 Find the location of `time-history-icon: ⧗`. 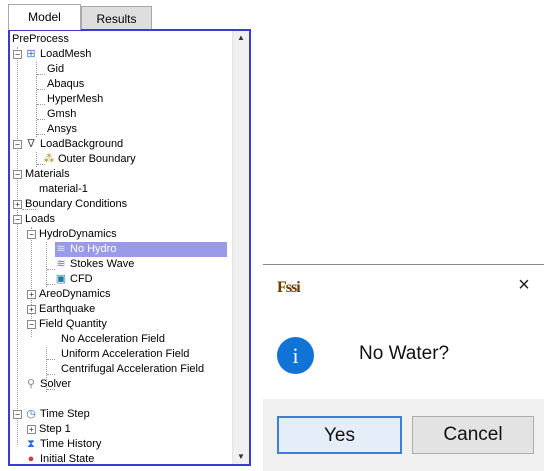

time-history-icon: ⧗ is located at coordinates (31, 444).